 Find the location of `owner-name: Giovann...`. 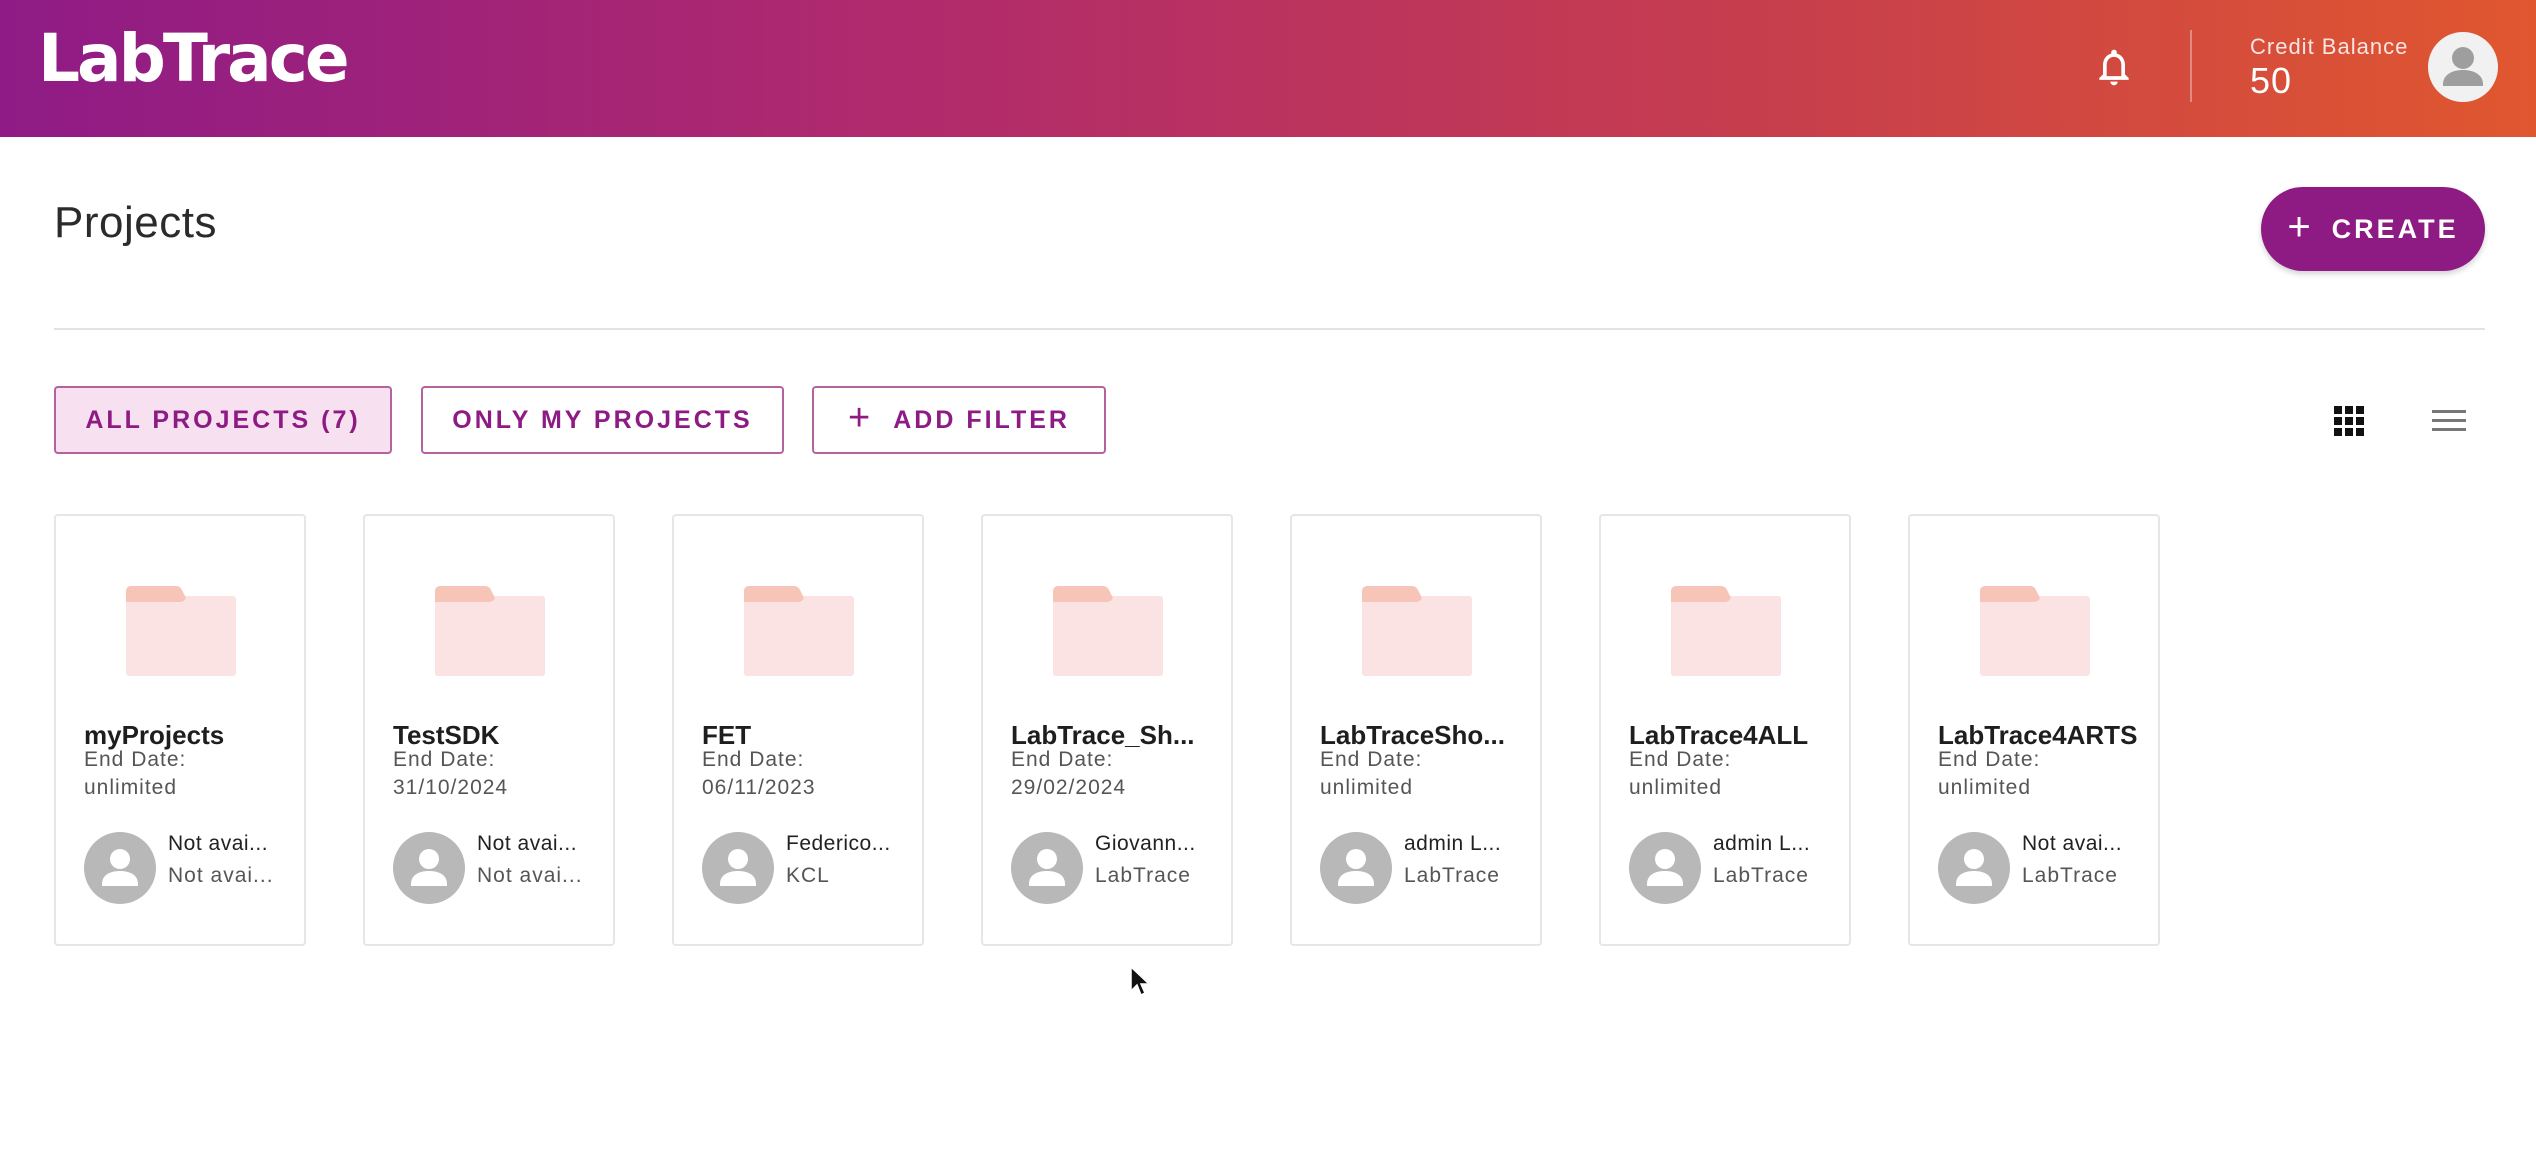

owner-name: Giovann... is located at coordinates (1145, 843).